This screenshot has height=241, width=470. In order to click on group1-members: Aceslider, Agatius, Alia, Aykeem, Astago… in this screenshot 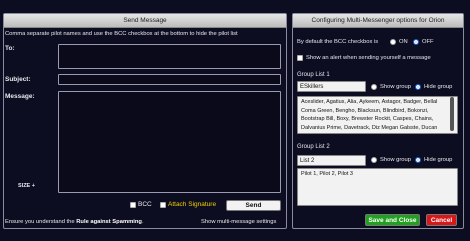, I will do `click(369, 115)`.